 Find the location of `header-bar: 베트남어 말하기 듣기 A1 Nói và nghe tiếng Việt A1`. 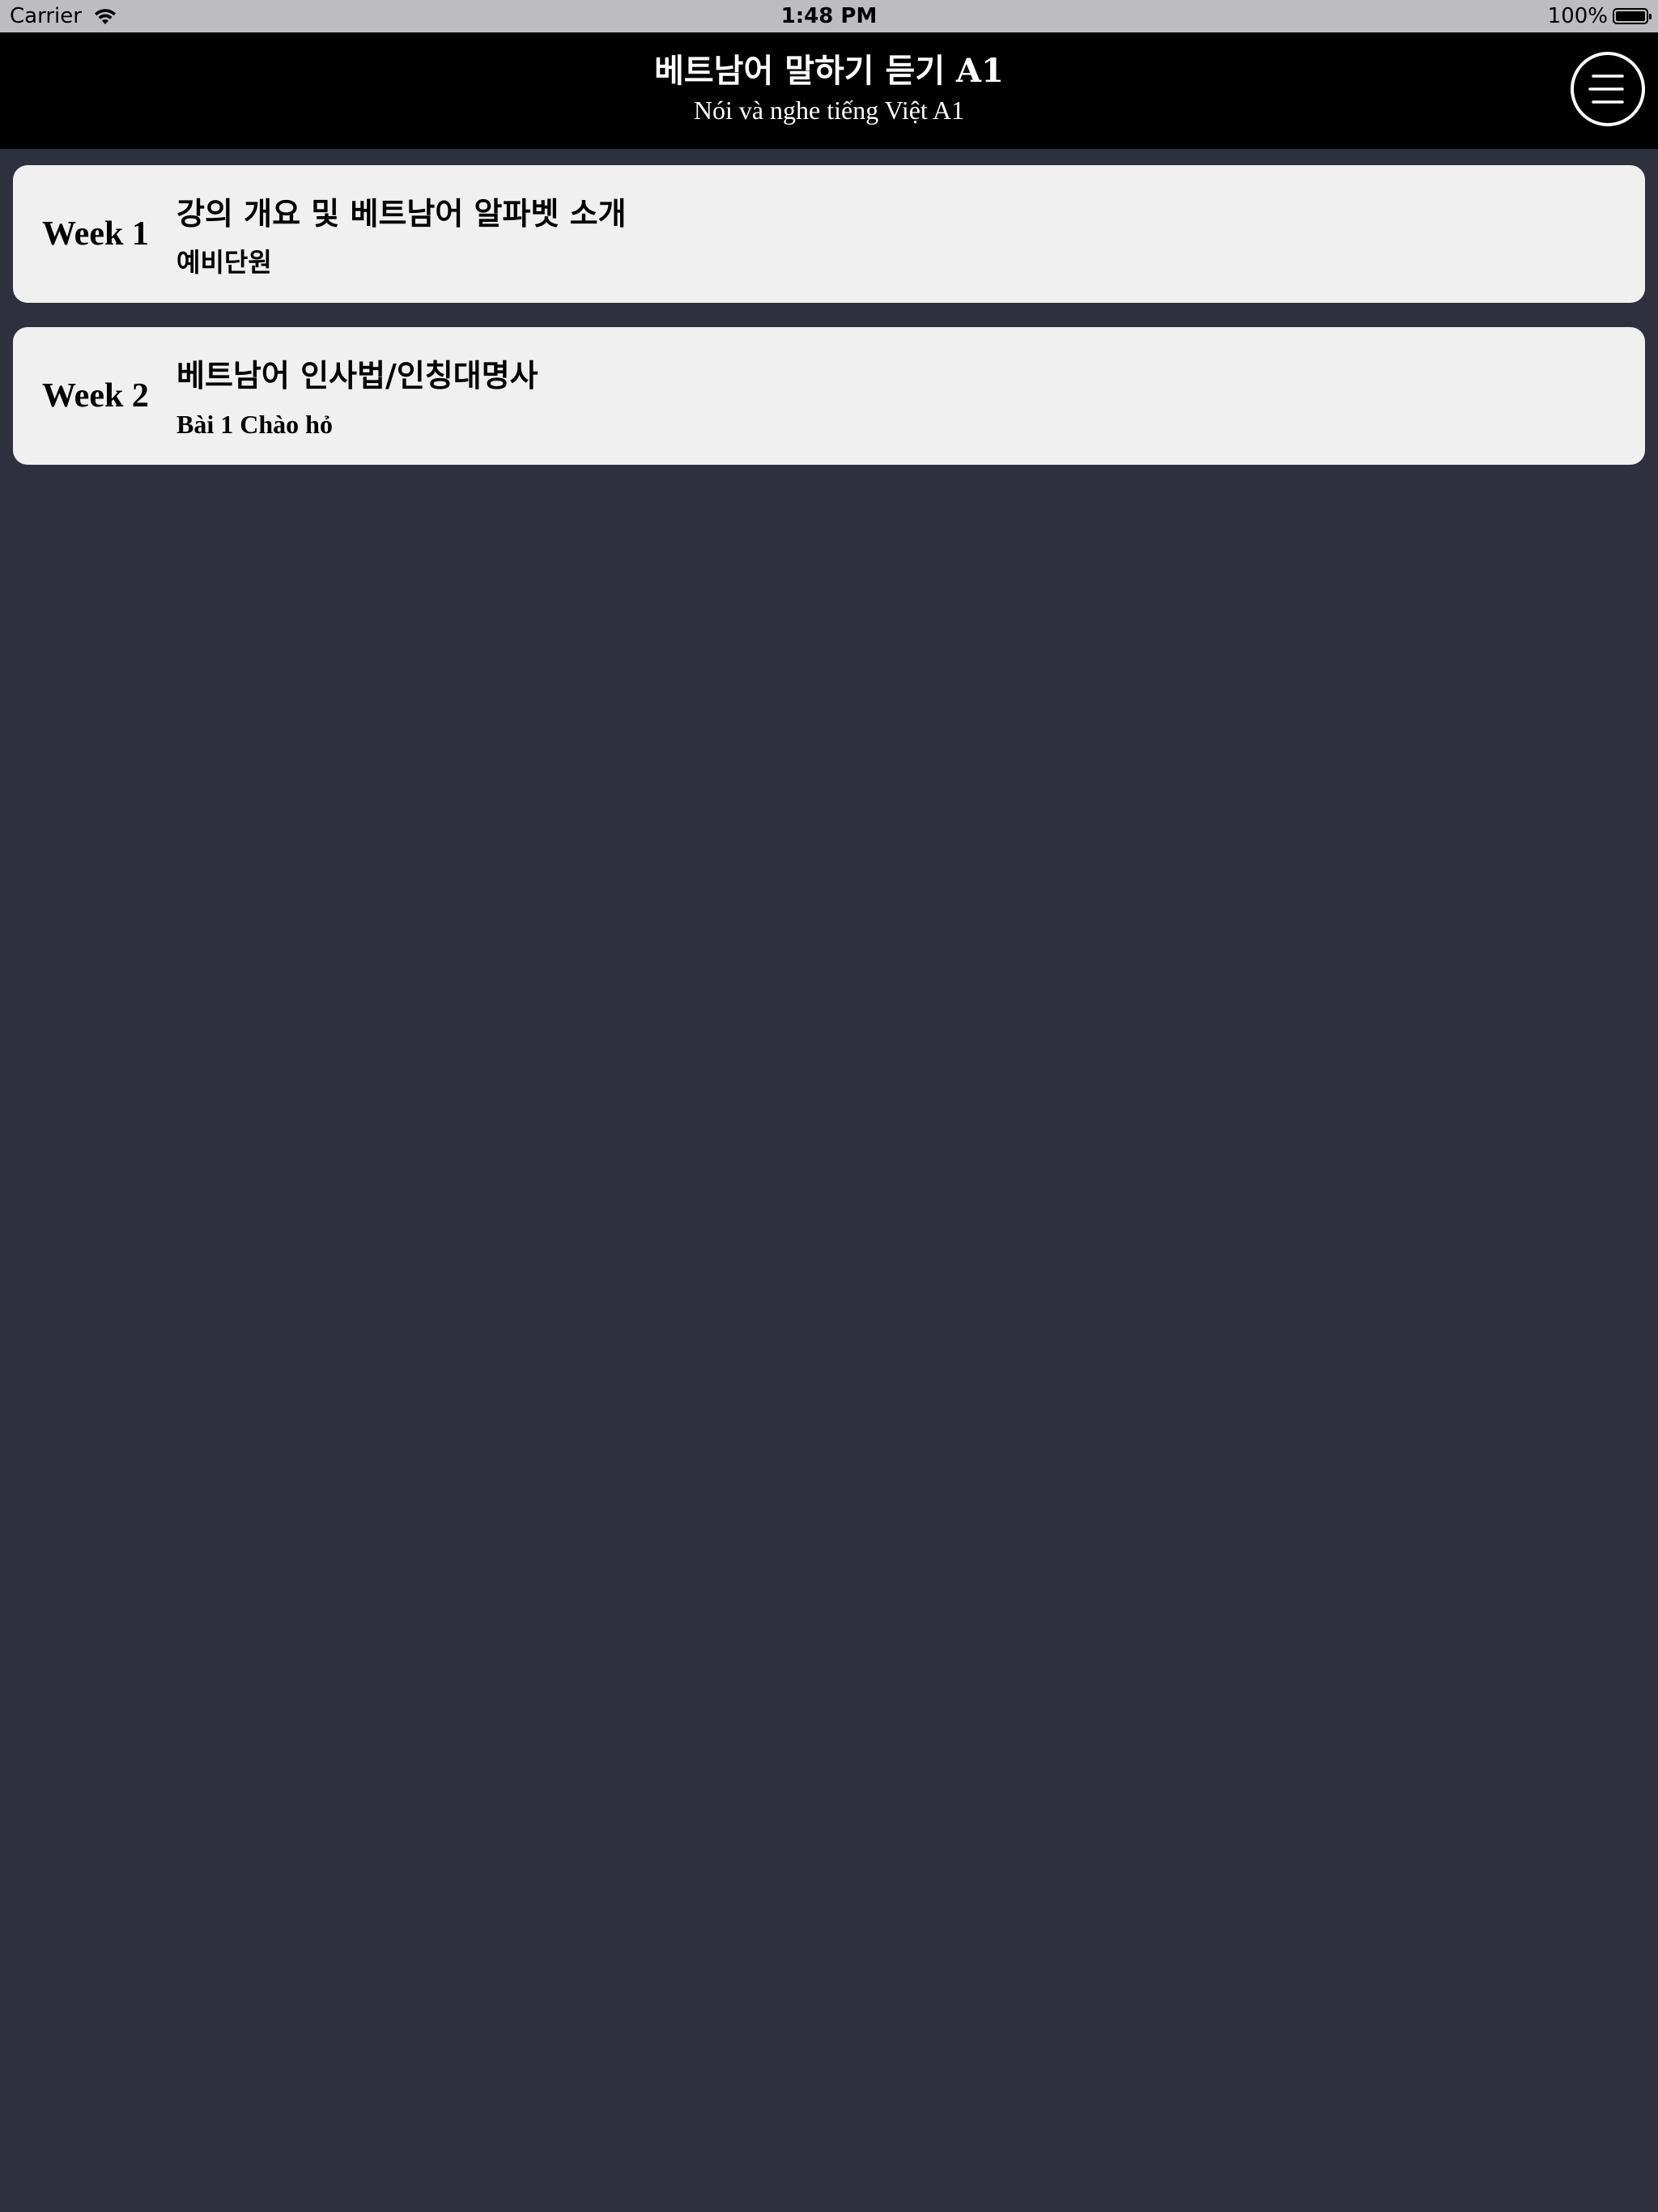

header-bar: 베트남어 말하기 듣기 A1 Nói và nghe tiếng Việt A1 is located at coordinates (829, 90).